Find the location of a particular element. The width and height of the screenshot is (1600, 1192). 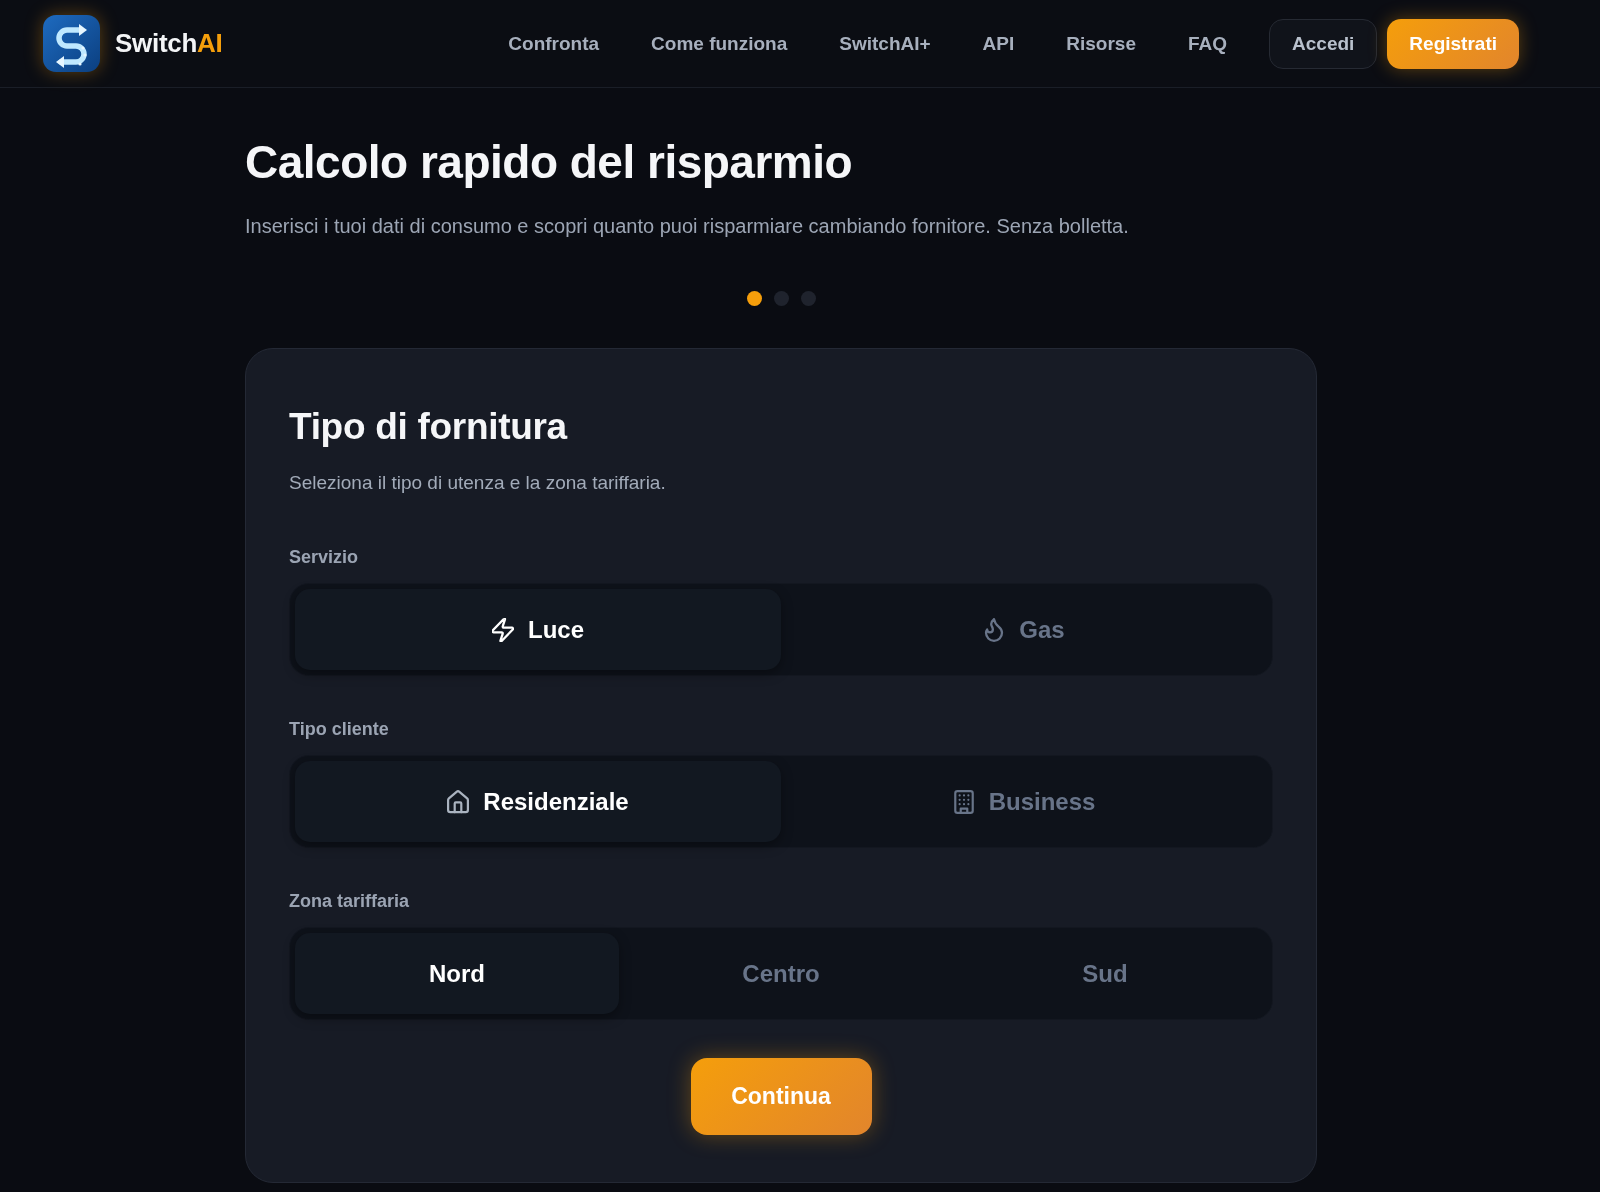

segment-option: Nord is located at coordinates (457, 973).